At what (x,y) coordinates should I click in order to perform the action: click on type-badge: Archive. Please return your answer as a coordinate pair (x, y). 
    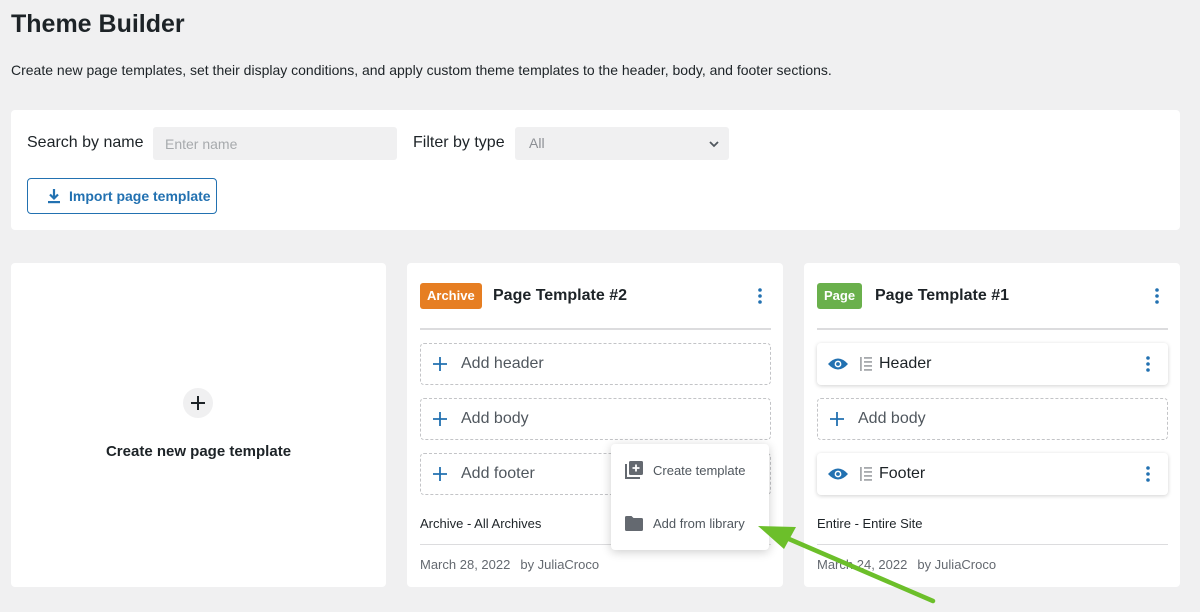
    Looking at the image, I should click on (451, 296).